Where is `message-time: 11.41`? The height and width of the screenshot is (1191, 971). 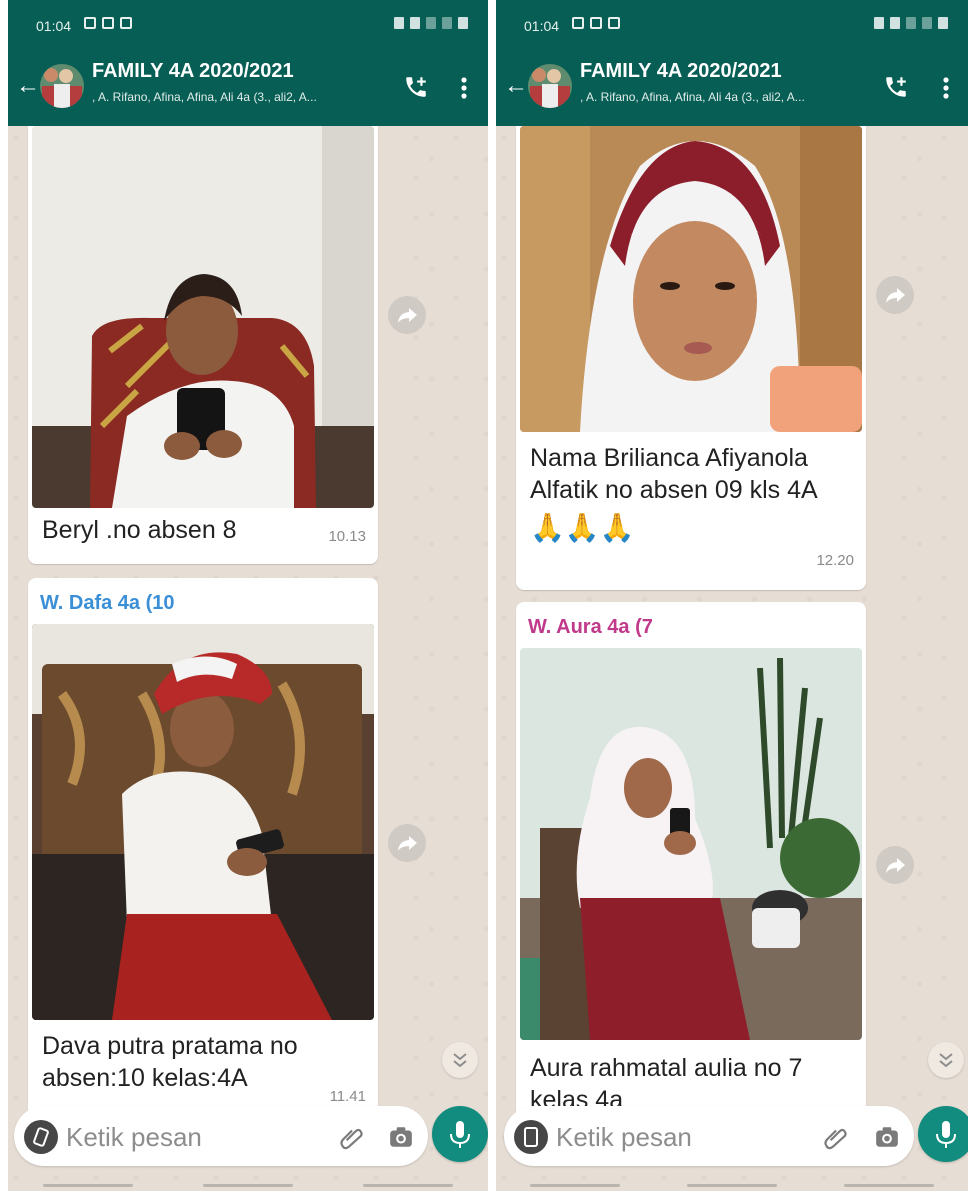
message-time: 11.41 is located at coordinates (347, 1096).